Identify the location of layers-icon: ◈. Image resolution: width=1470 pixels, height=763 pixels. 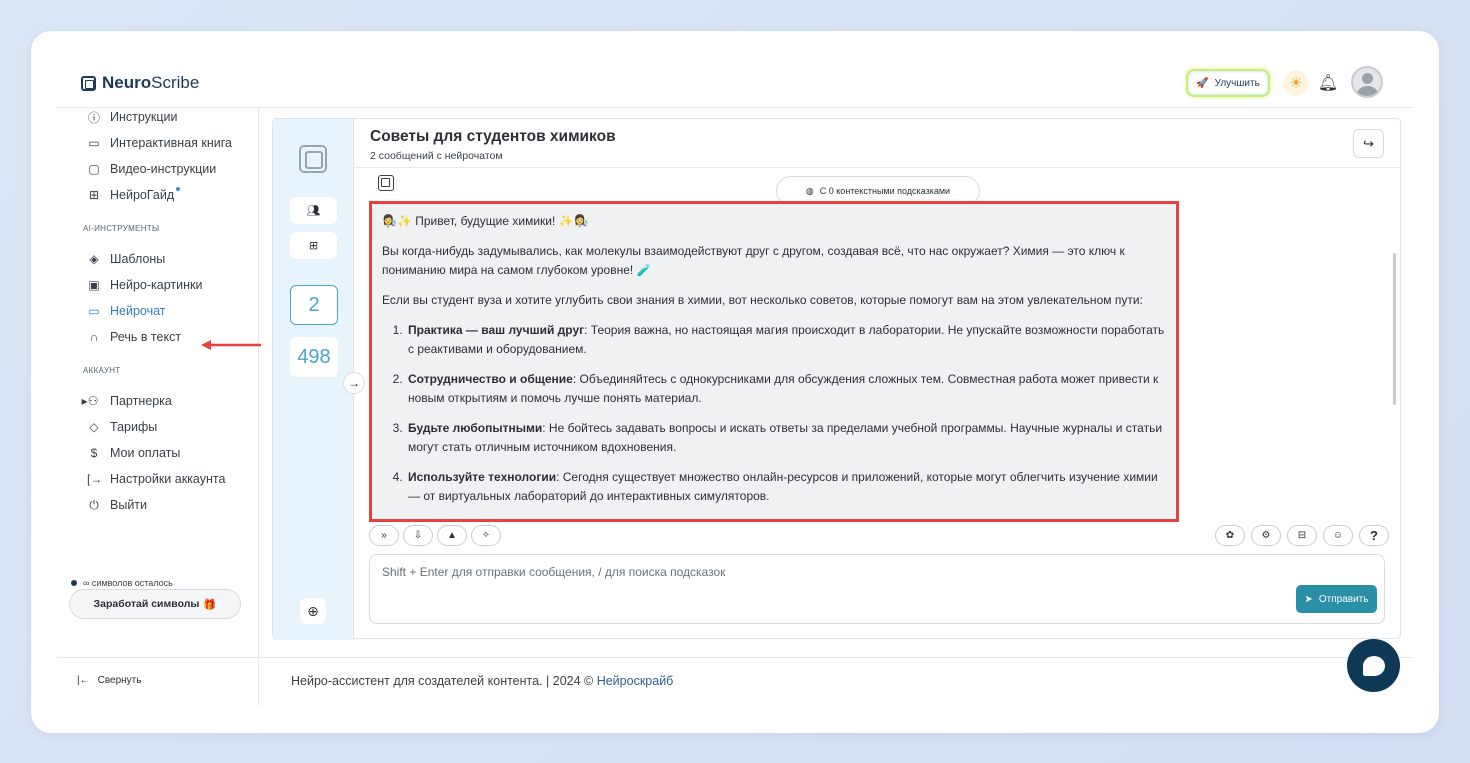
(94, 259).